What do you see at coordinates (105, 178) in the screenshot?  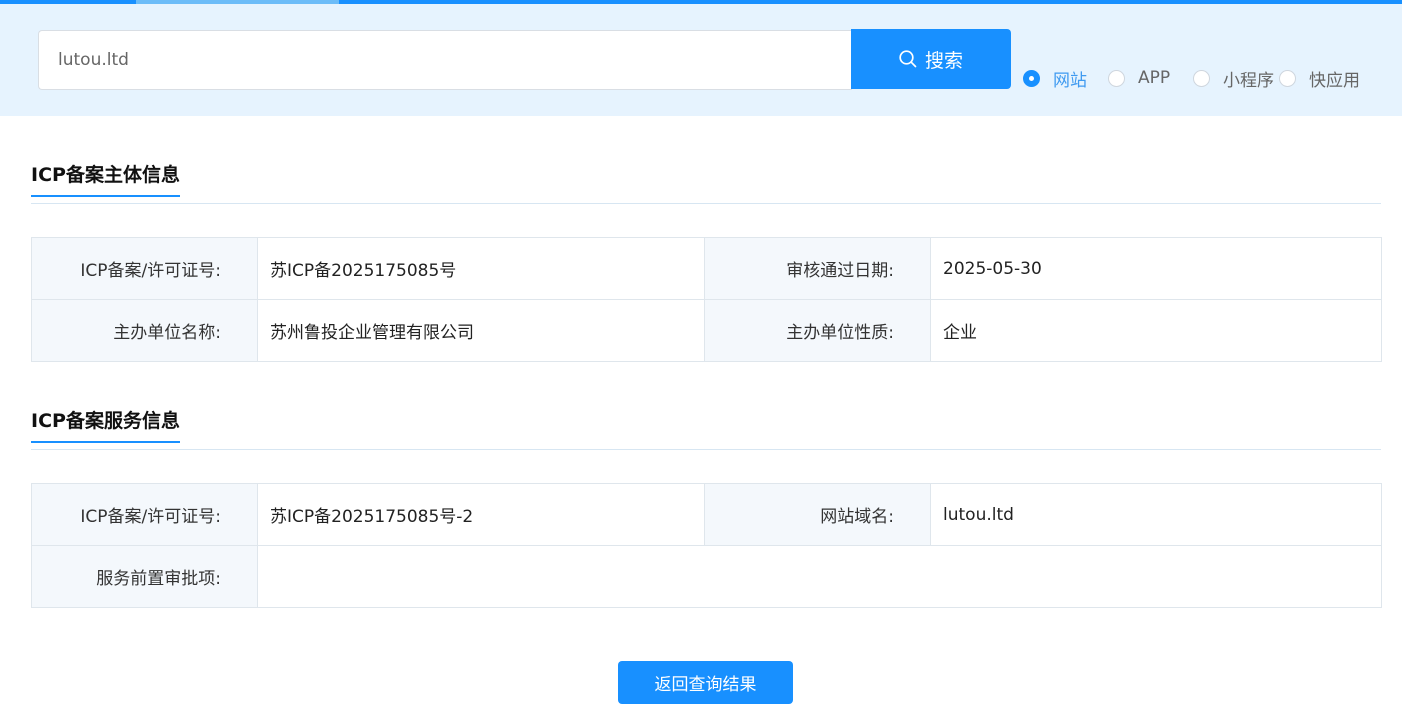 I see `section-title-subject: ICP备案主体信息` at bounding box center [105, 178].